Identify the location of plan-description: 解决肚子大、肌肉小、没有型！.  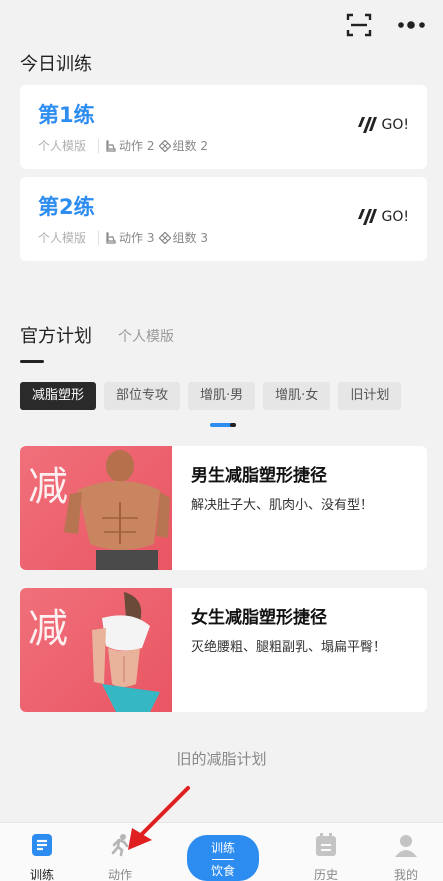
(282, 505).